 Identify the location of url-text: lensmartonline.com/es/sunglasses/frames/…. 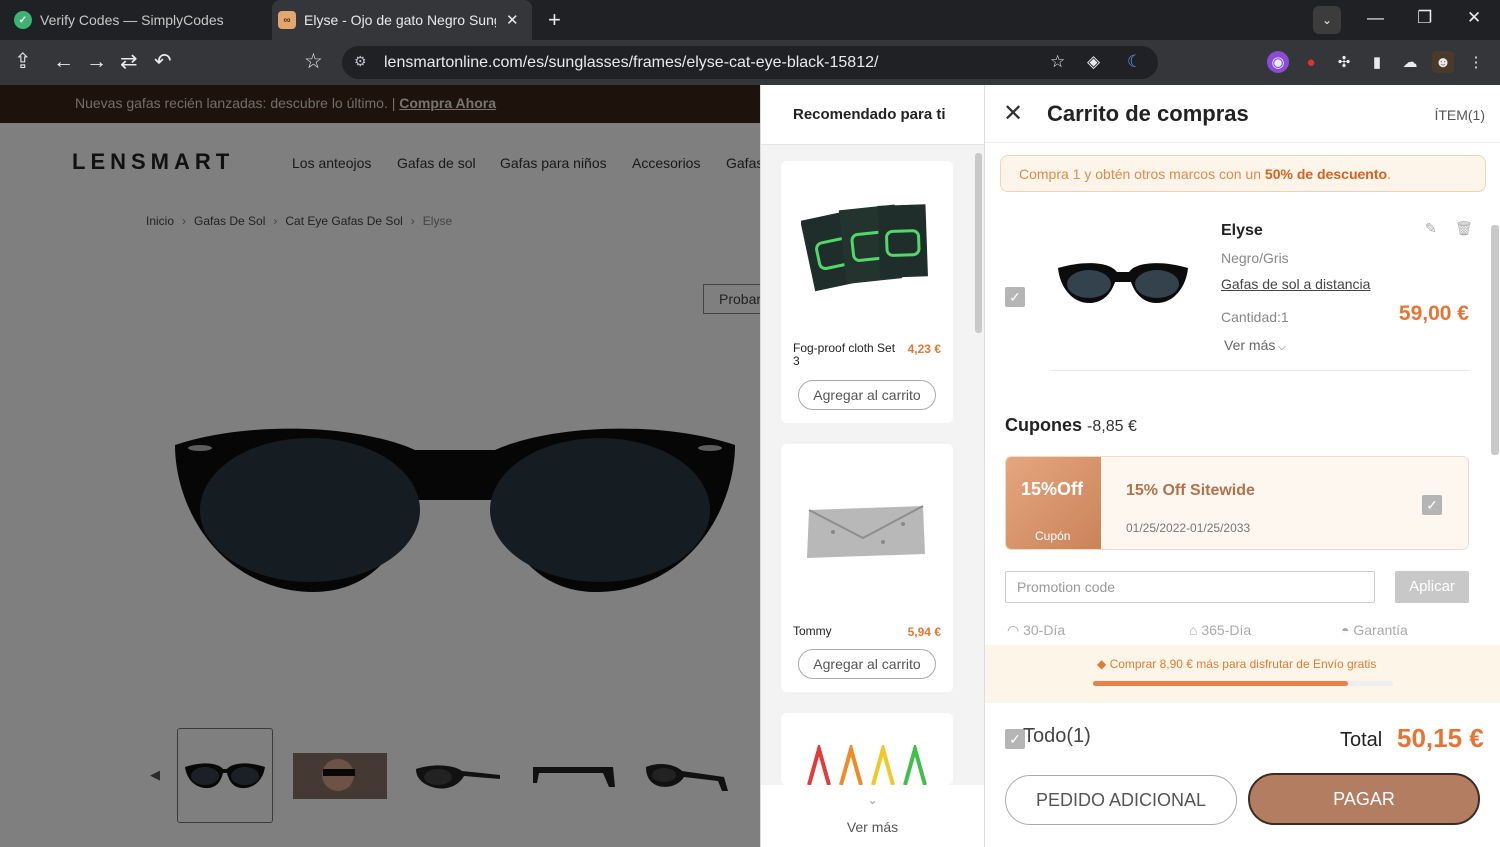
(631, 63).